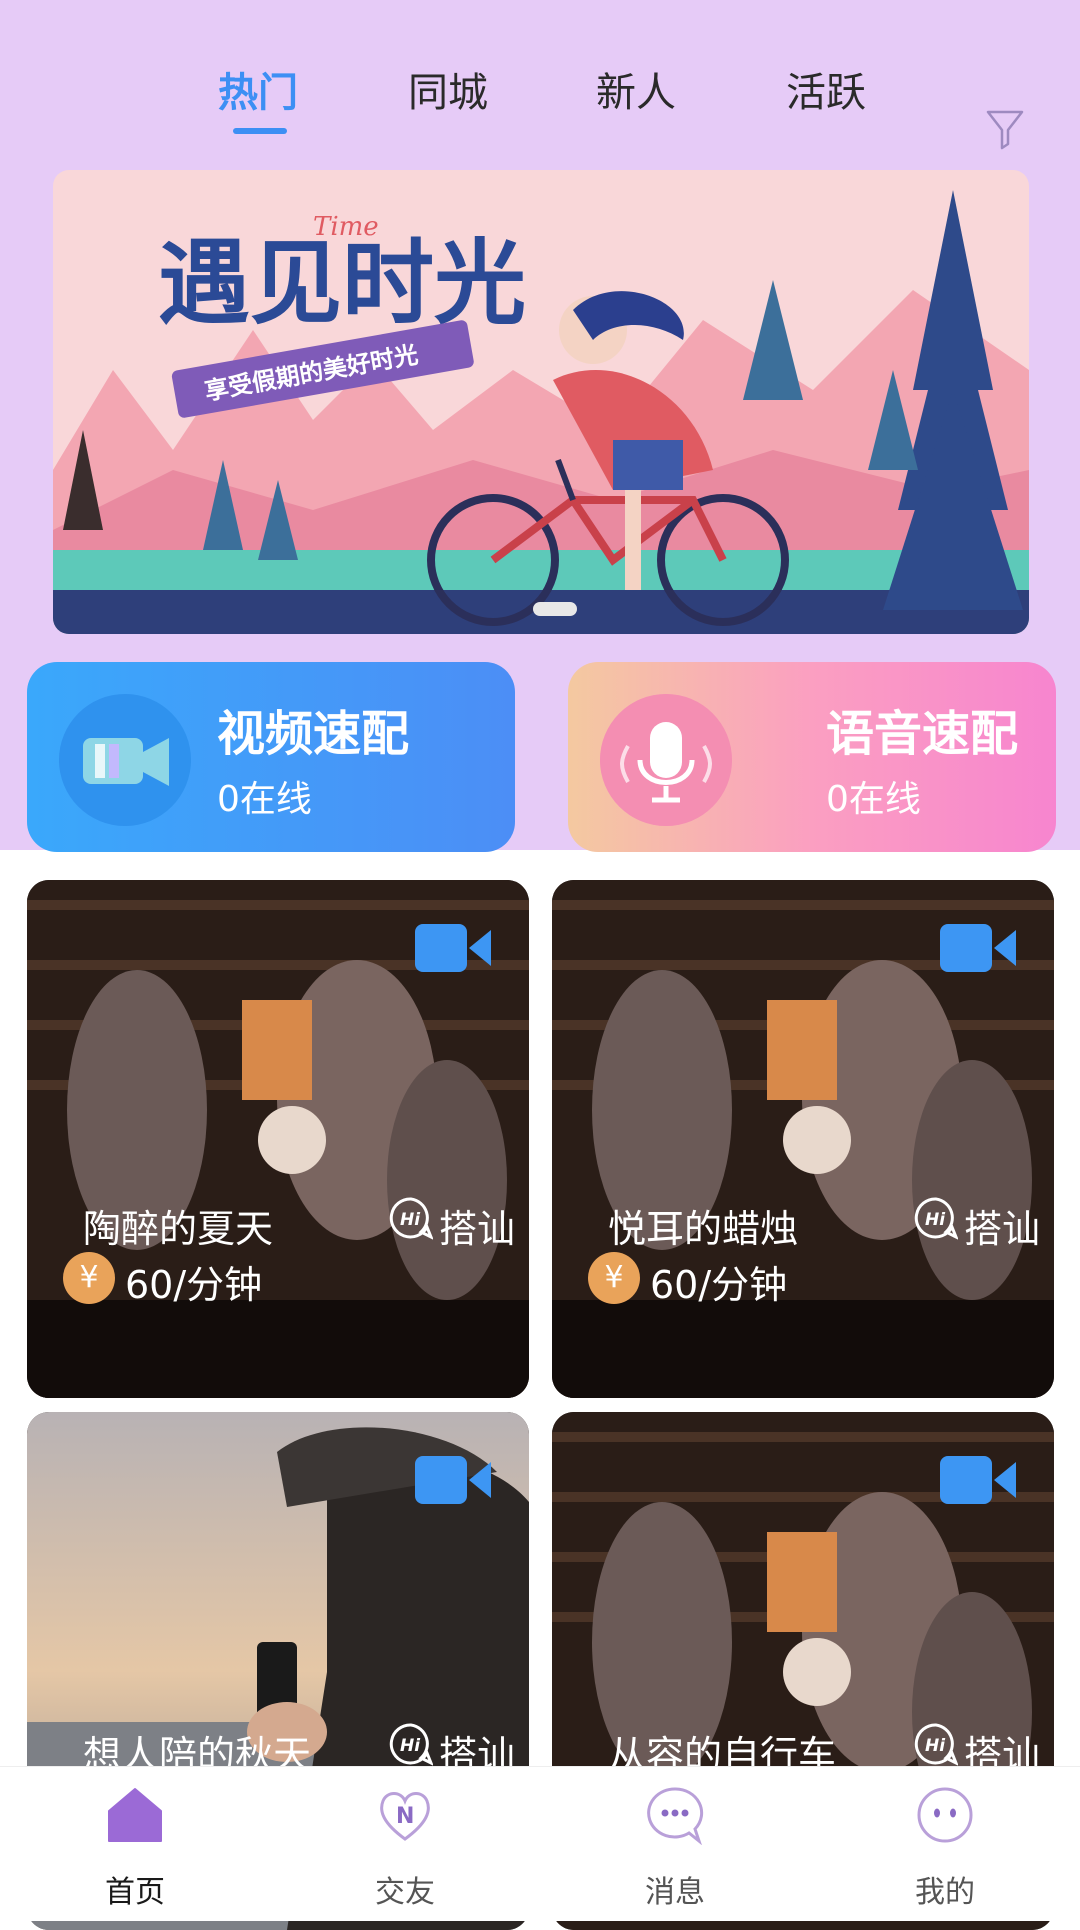 Image resolution: width=1080 pixels, height=1930 pixels. I want to click on video-camera-icon, so click(125, 760).